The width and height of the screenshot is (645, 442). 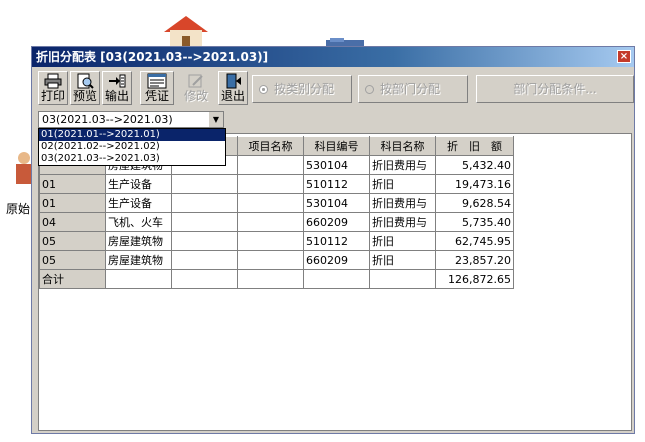 I want to click on radio-unchecked-icon, so click(x=369, y=89).